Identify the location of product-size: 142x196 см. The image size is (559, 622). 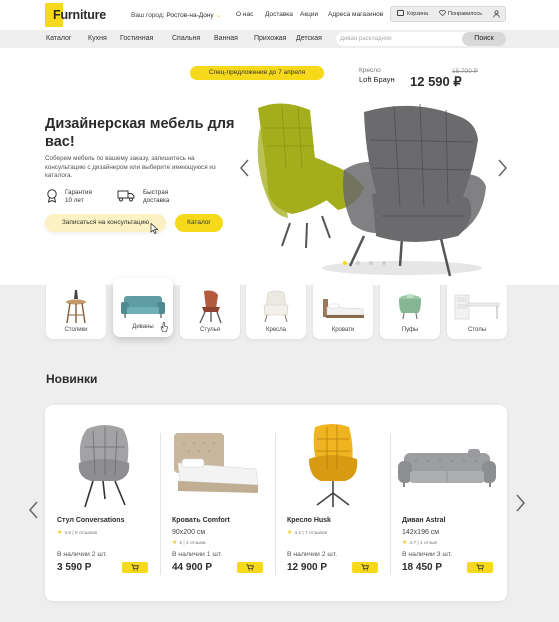
(421, 532).